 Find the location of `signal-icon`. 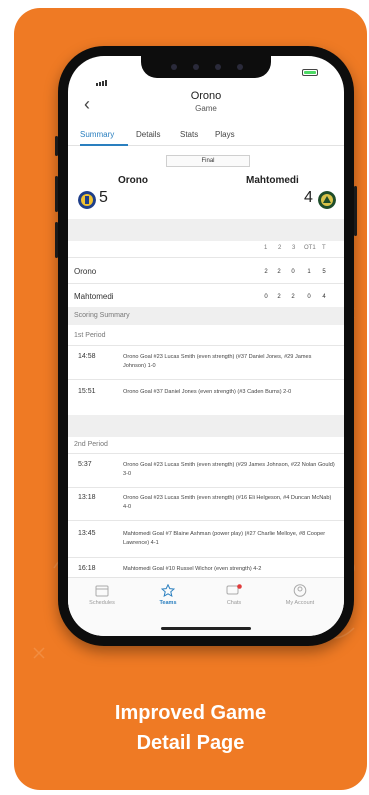

signal-icon is located at coordinates (102, 77).